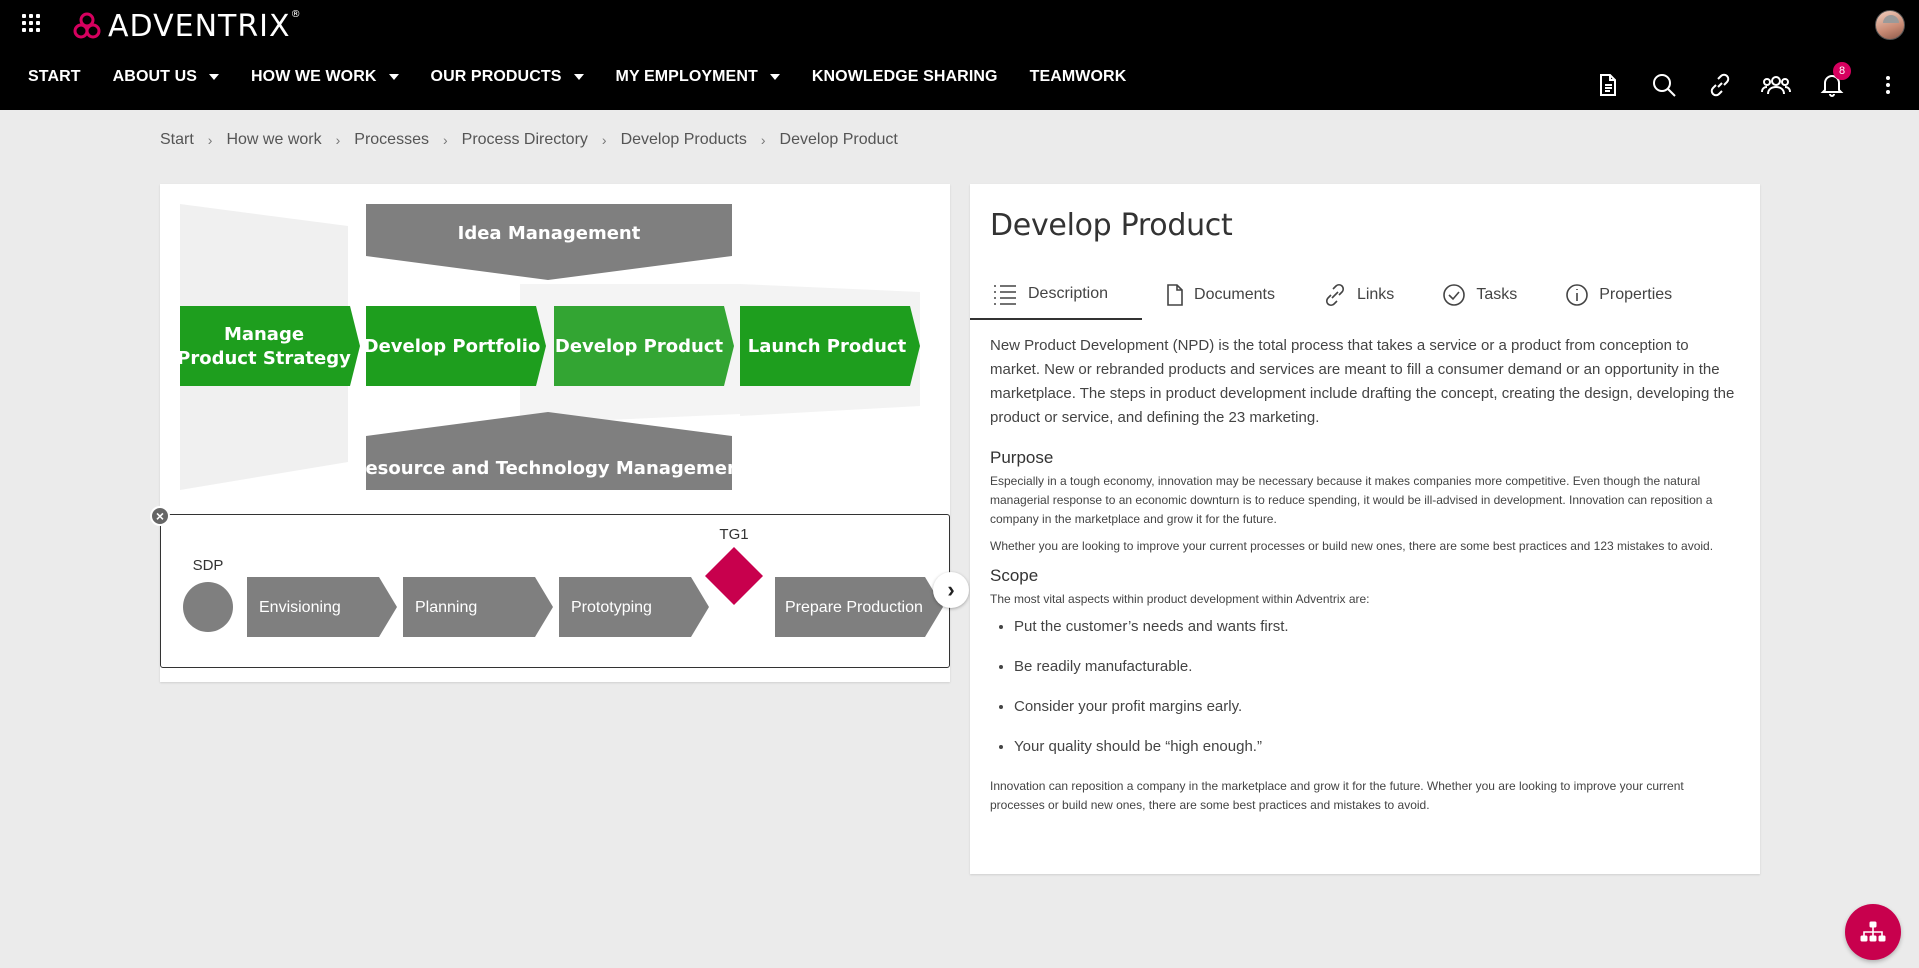  I want to click on close-icon: ×, so click(160, 516).